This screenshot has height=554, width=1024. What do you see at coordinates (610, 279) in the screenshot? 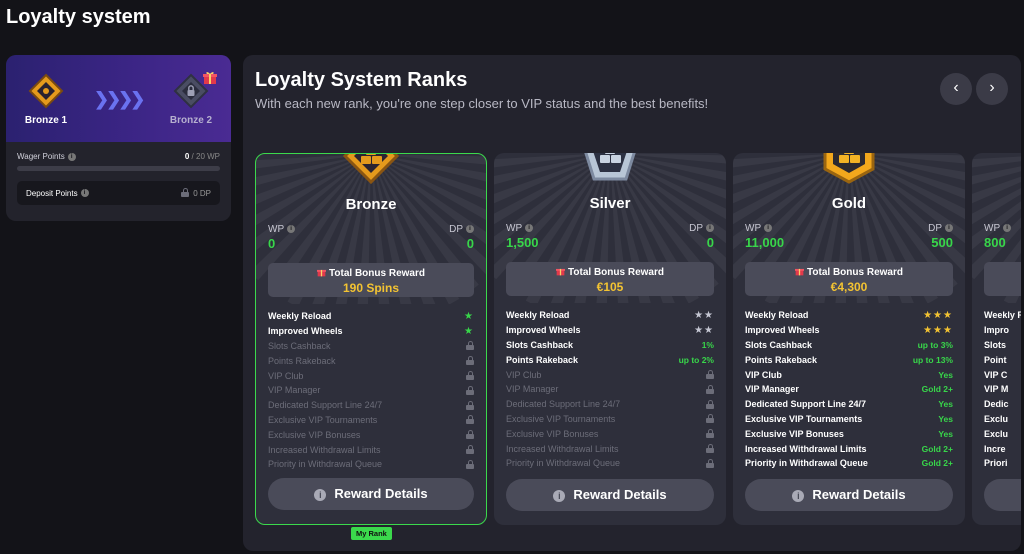
I see `total-bonus-box: Total Bonus Reward €105` at bounding box center [610, 279].